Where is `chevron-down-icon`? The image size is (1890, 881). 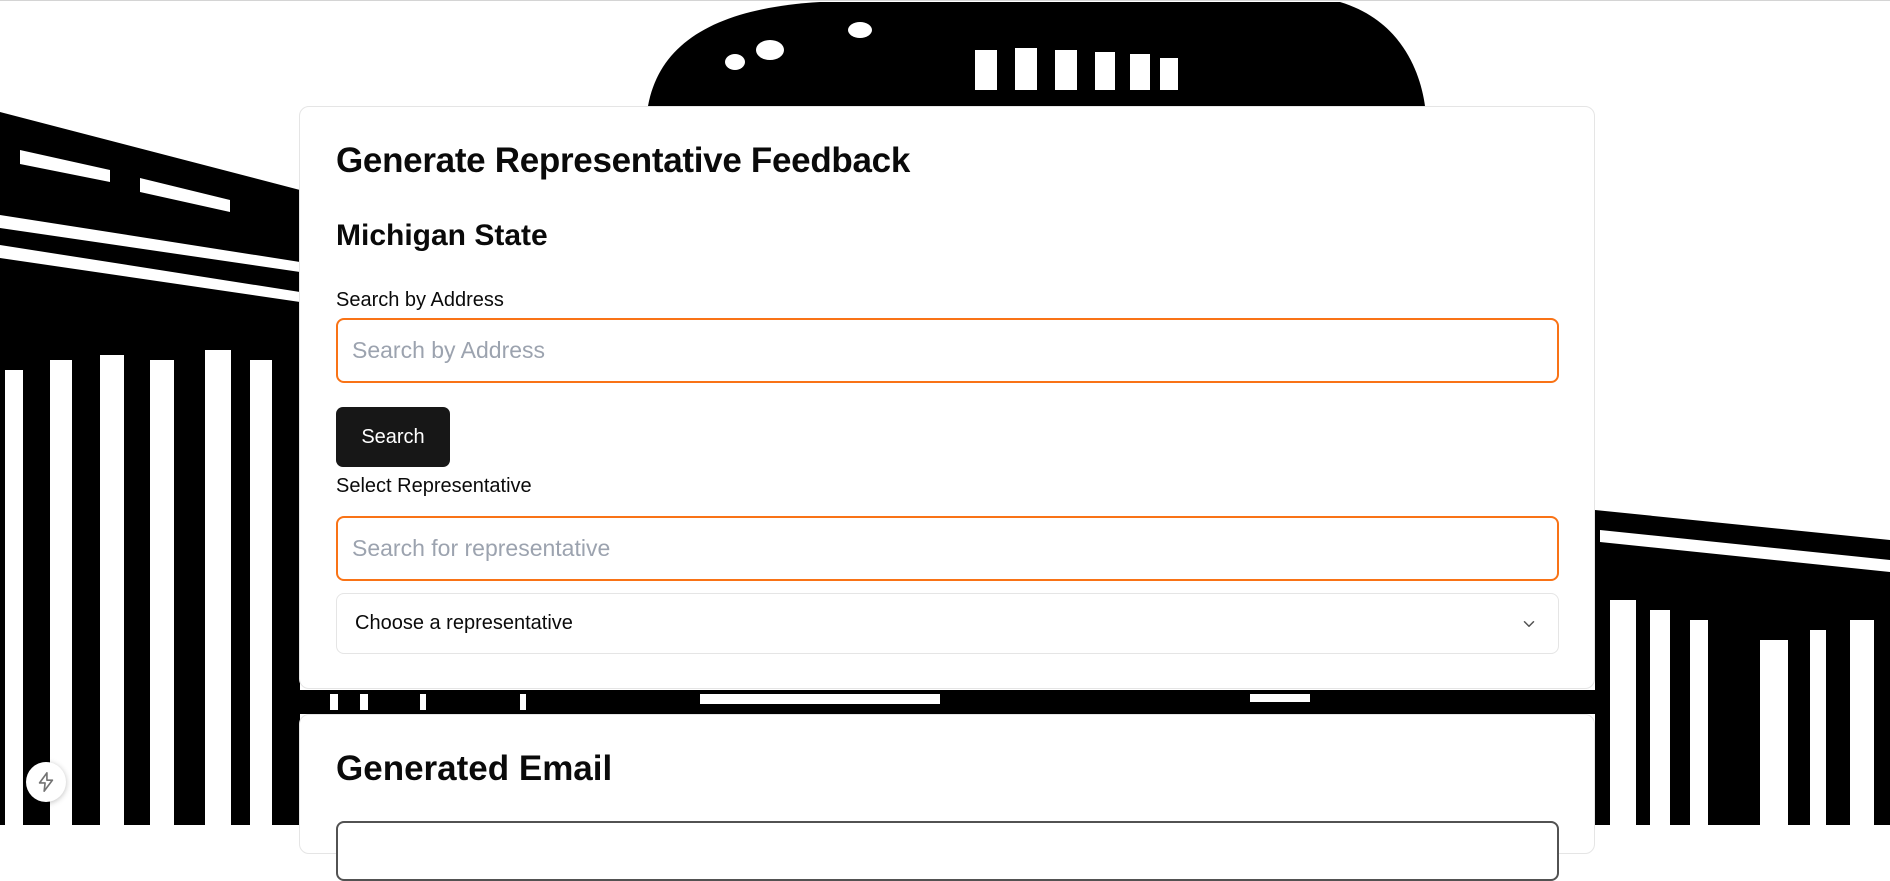
chevron-down-icon is located at coordinates (1529, 623).